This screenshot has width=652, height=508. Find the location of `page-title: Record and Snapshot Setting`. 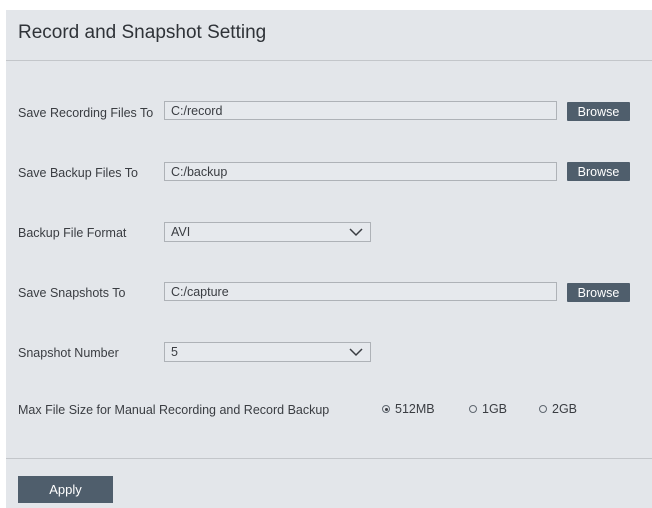

page-title: Record and Snapshot Setting is located at coordinates (142, 32).